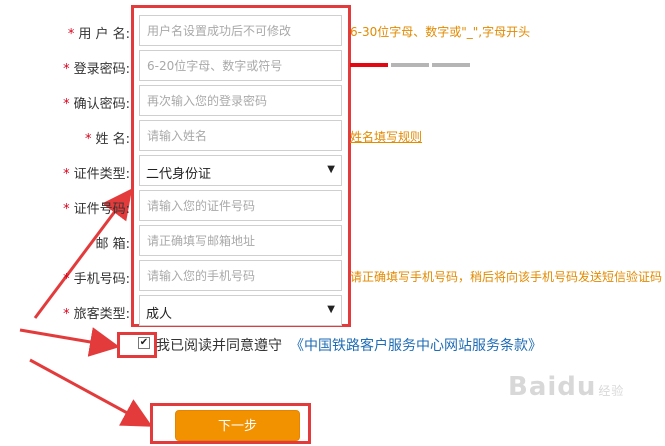 The image size is (665, 446). I want to click on strength-bar-medium, so click(410, 65).